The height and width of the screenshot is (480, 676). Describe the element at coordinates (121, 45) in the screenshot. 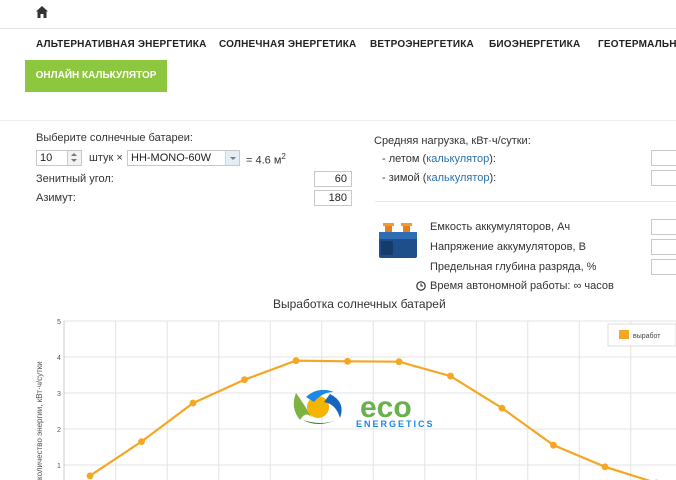

I see `nav-item-alternative-energy: АЛЬТЕРНАТИВНАЯ ЭНЕРГЕТИКА` at that location.